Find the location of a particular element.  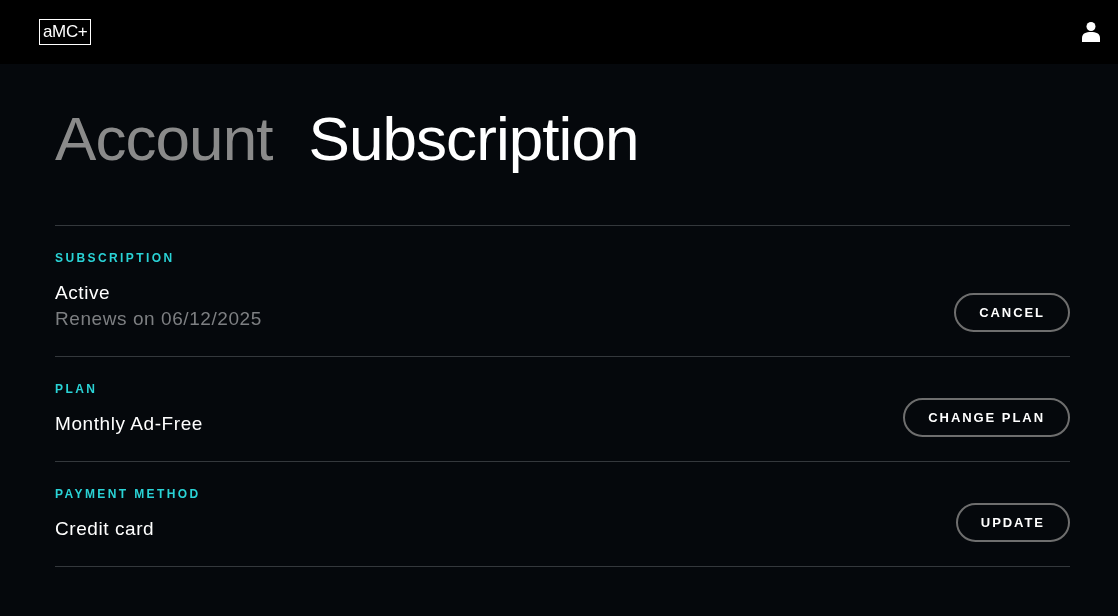

section-value: Active is located at coordinates (83, 293).